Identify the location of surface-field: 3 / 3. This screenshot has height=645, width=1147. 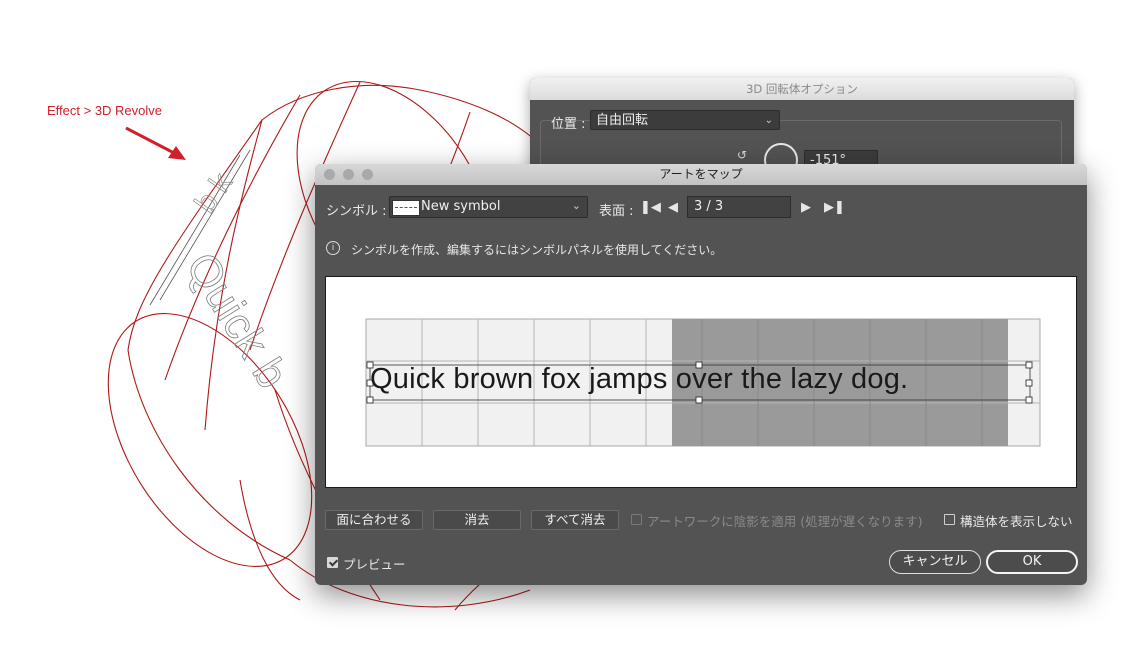
(739, 207).